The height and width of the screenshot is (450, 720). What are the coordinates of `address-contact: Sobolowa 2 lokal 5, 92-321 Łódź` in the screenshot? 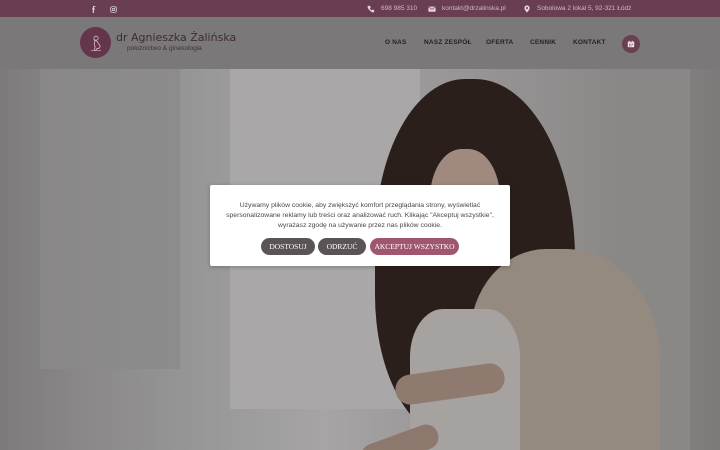 It's located at (577, 8).